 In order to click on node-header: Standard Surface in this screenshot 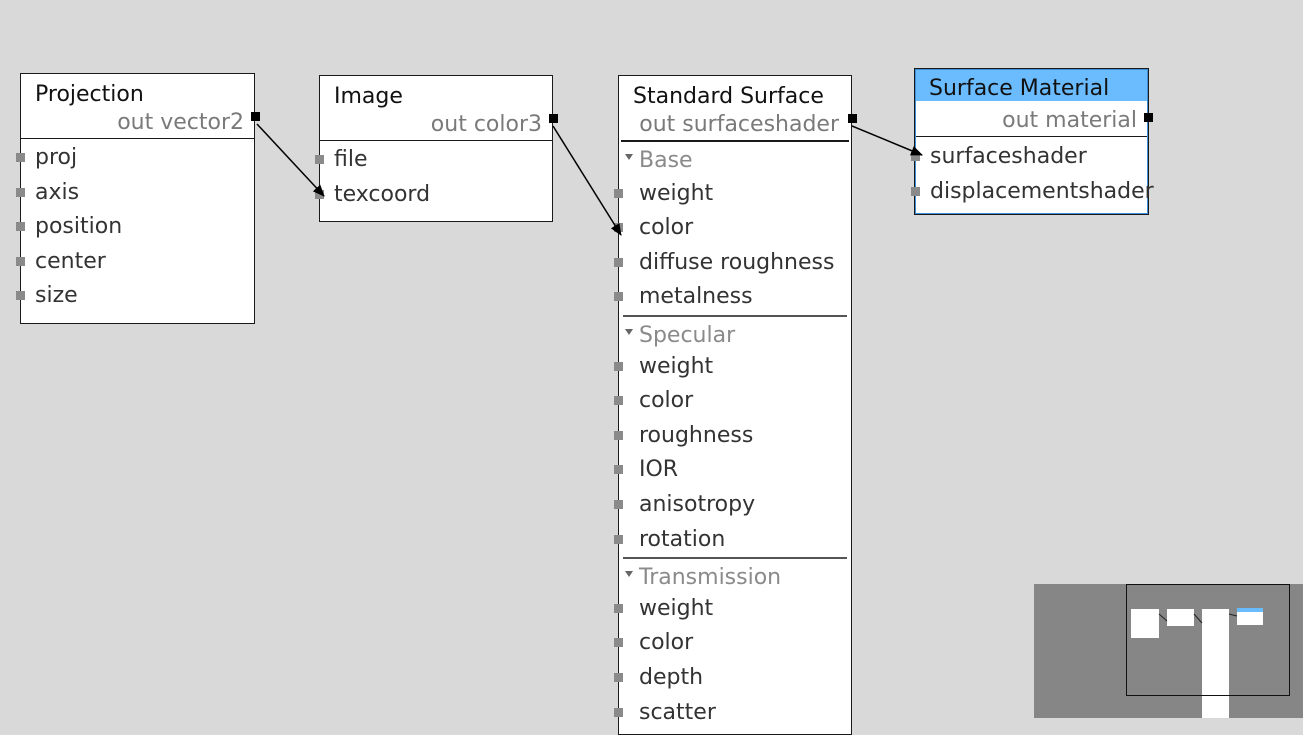, I will do `click(735, 92)`.